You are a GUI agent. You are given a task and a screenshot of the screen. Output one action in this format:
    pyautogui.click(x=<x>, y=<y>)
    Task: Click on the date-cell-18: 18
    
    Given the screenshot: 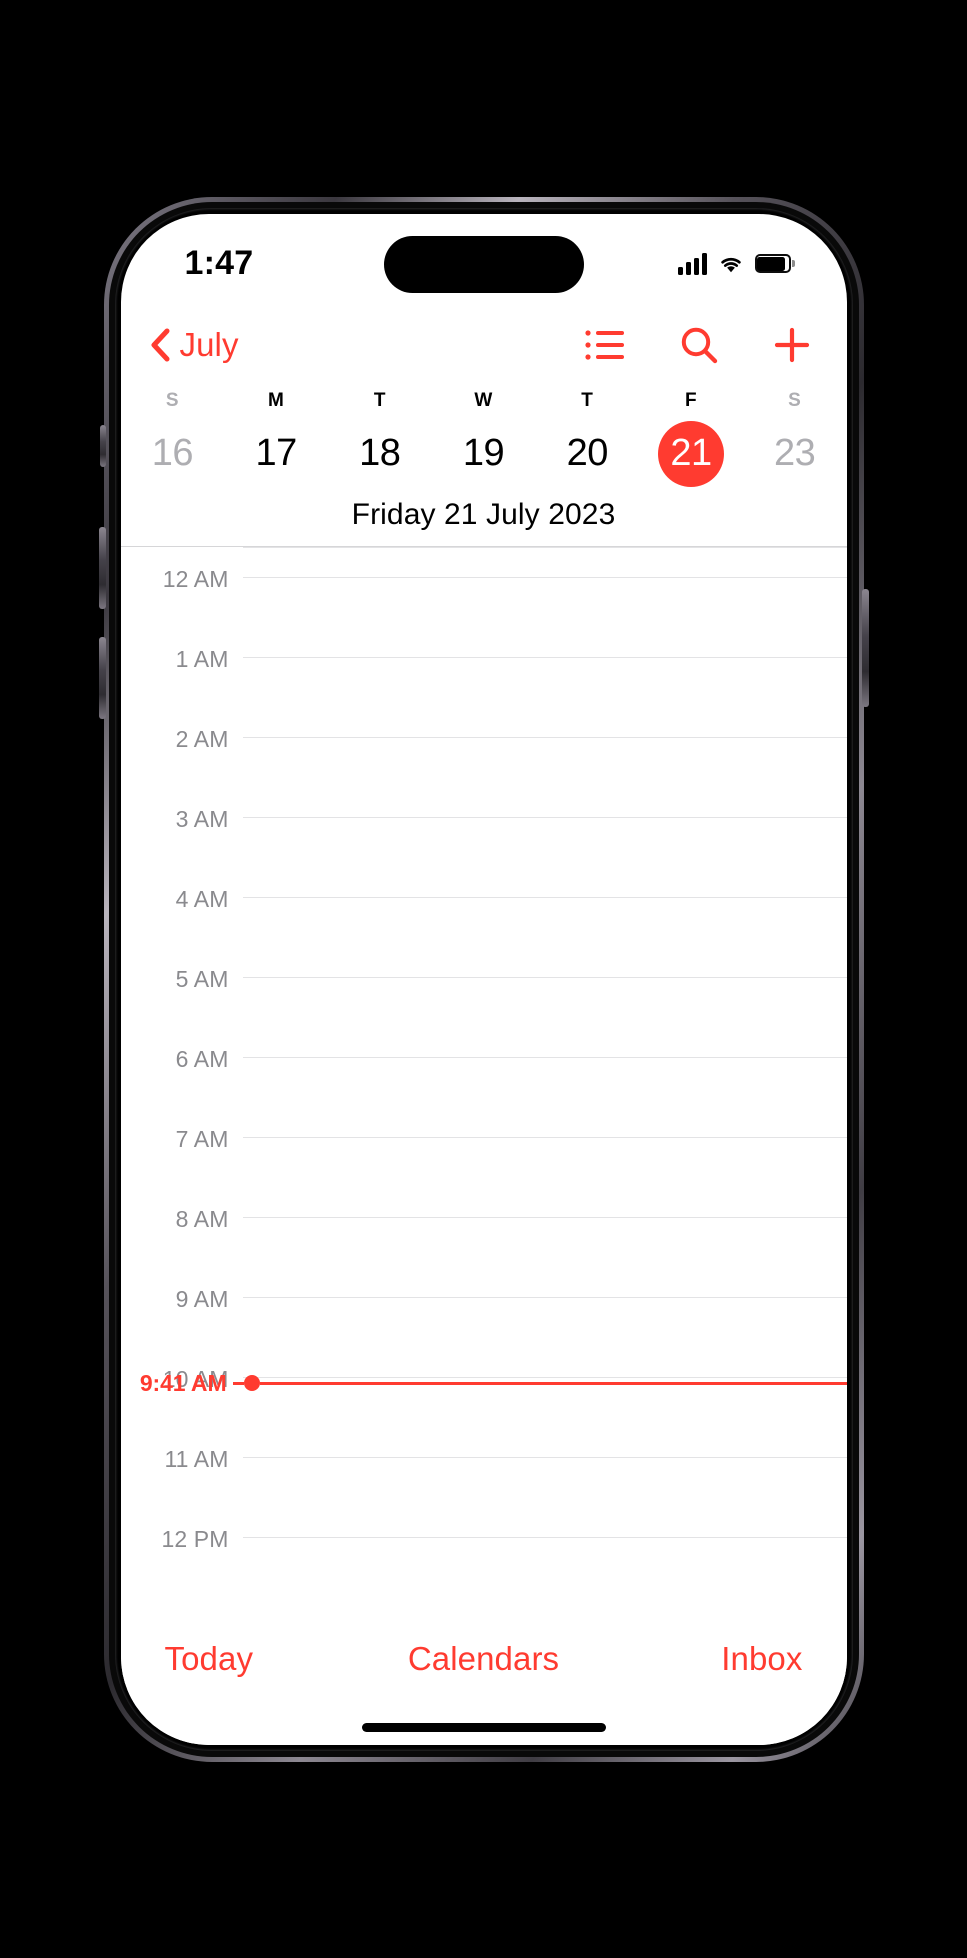 What is the action you would take?
    pyautogui.click(x=380, y=454)
    